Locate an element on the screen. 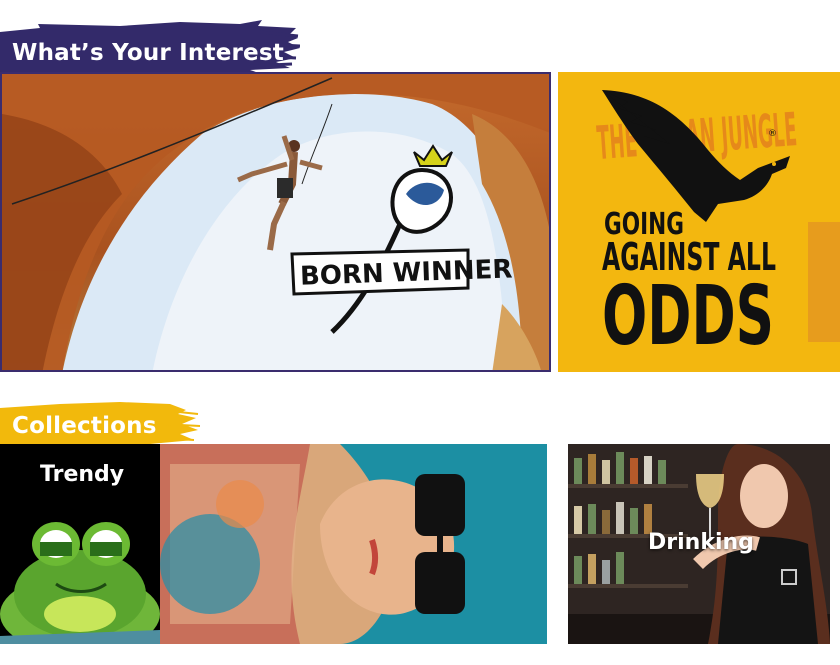  section-title-text: Collections is located at coordinates (84, 426).